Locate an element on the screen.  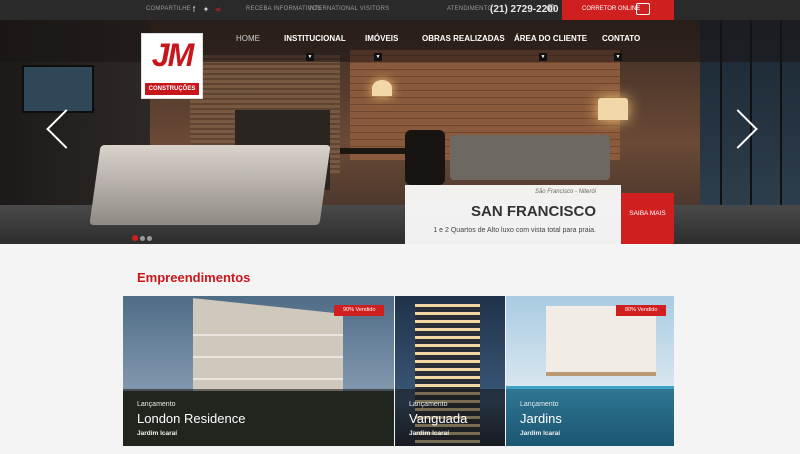
jm-logo: JM CONSTRUÇÕES is located at coordinates (172, 66).